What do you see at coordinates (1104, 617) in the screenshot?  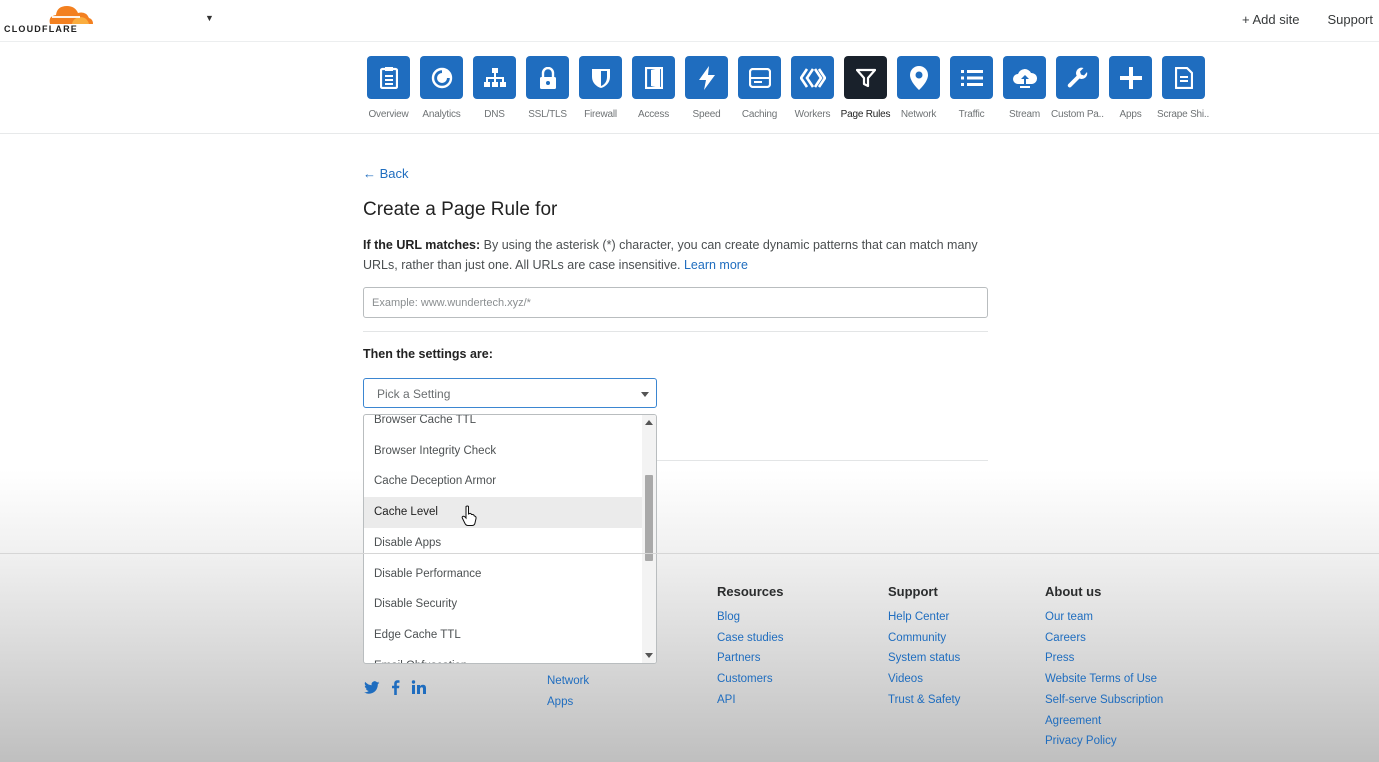 I see `footer-link: Our team` at bounding box center [1104, 617].